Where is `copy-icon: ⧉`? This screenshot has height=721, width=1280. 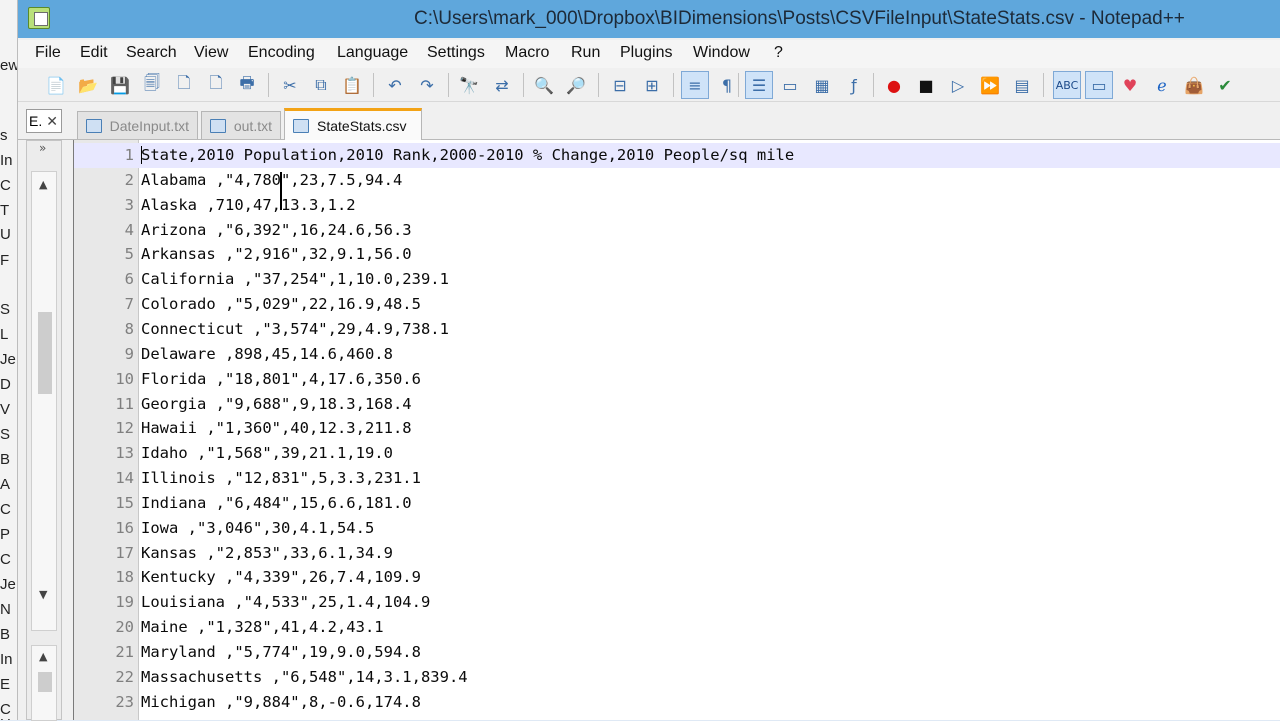 copy-icon: ⧉ is located at coordinates (321, 85).